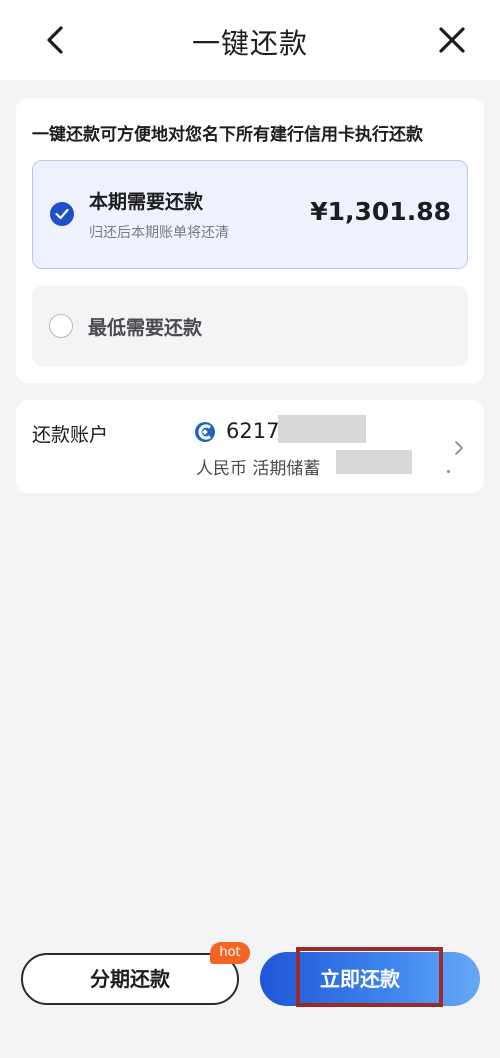 This screenshot has height=1058, width=500. I want to click on header-bar: 一键还款, so click(250, 40).